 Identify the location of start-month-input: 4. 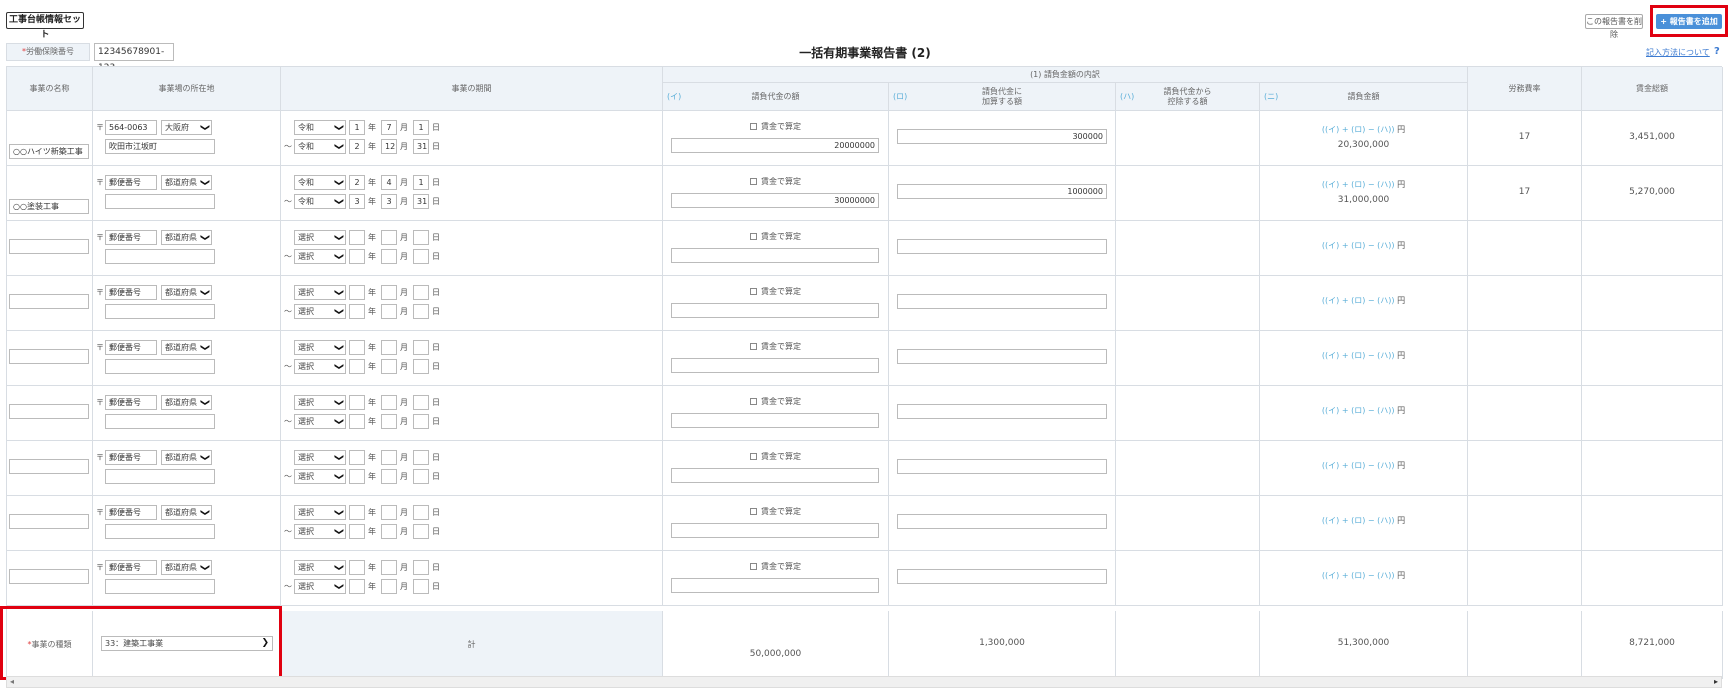
(389, 182).